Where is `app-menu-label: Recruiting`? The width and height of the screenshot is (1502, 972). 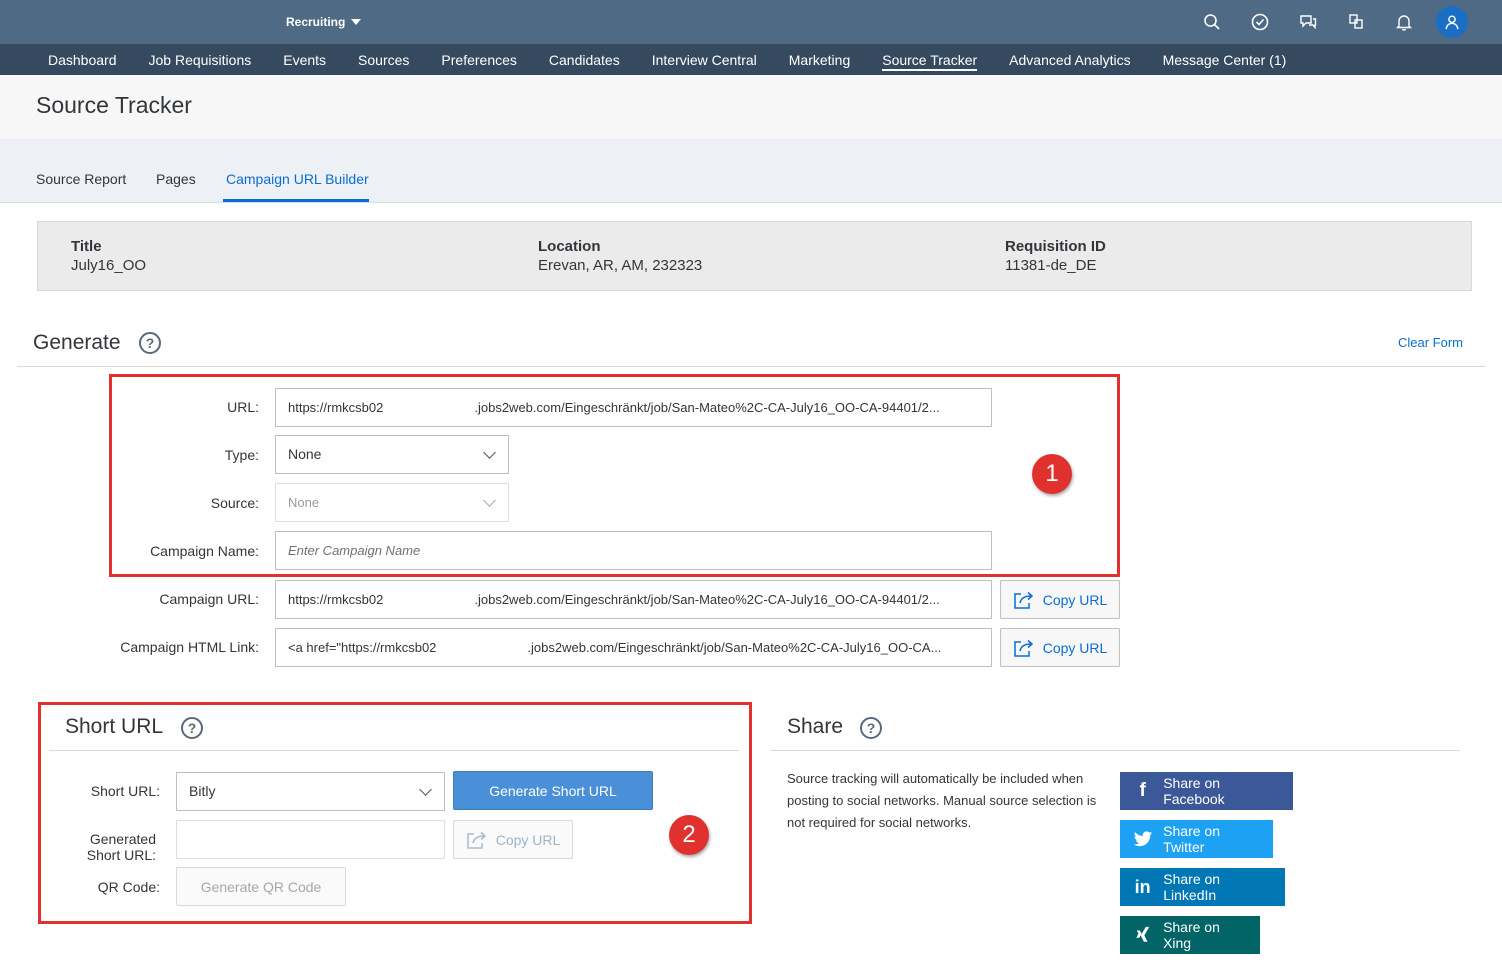
app-menu-label: Recruiting is located at coordinates (316, 22).